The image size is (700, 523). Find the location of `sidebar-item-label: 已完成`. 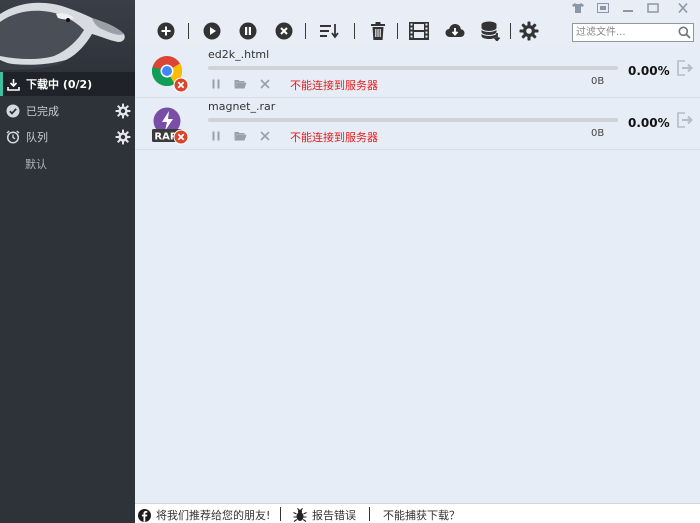

sidebar-item-label: 已完成 is located at coordinates (42, 111).